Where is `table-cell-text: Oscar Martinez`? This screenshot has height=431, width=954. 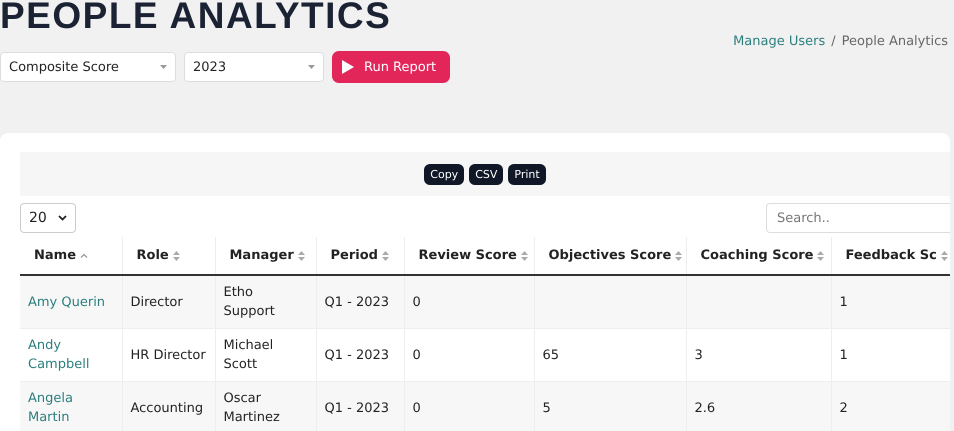
table-cell-text: Oscar Martinez is located at coordinates (252, 408).